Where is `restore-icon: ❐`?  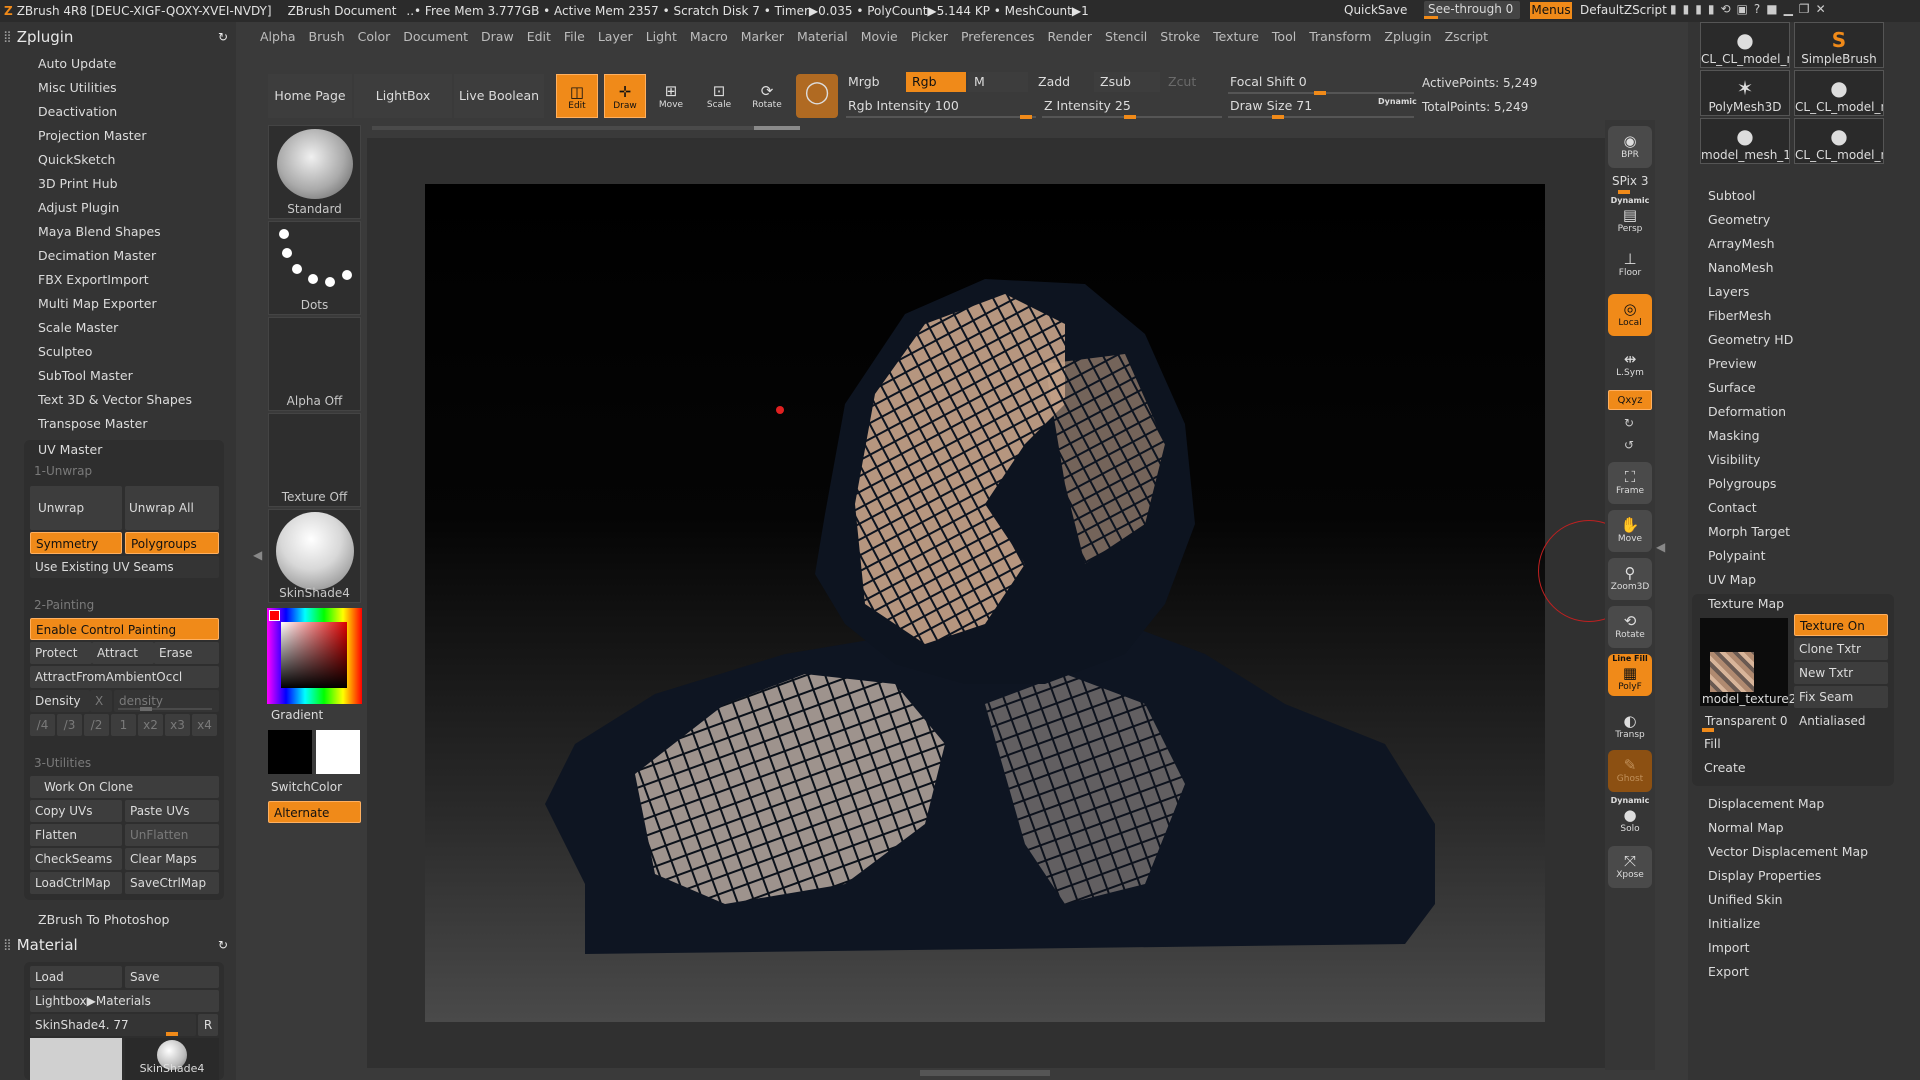 restore-icon: ❐ is located at coordinates (1807, 9).